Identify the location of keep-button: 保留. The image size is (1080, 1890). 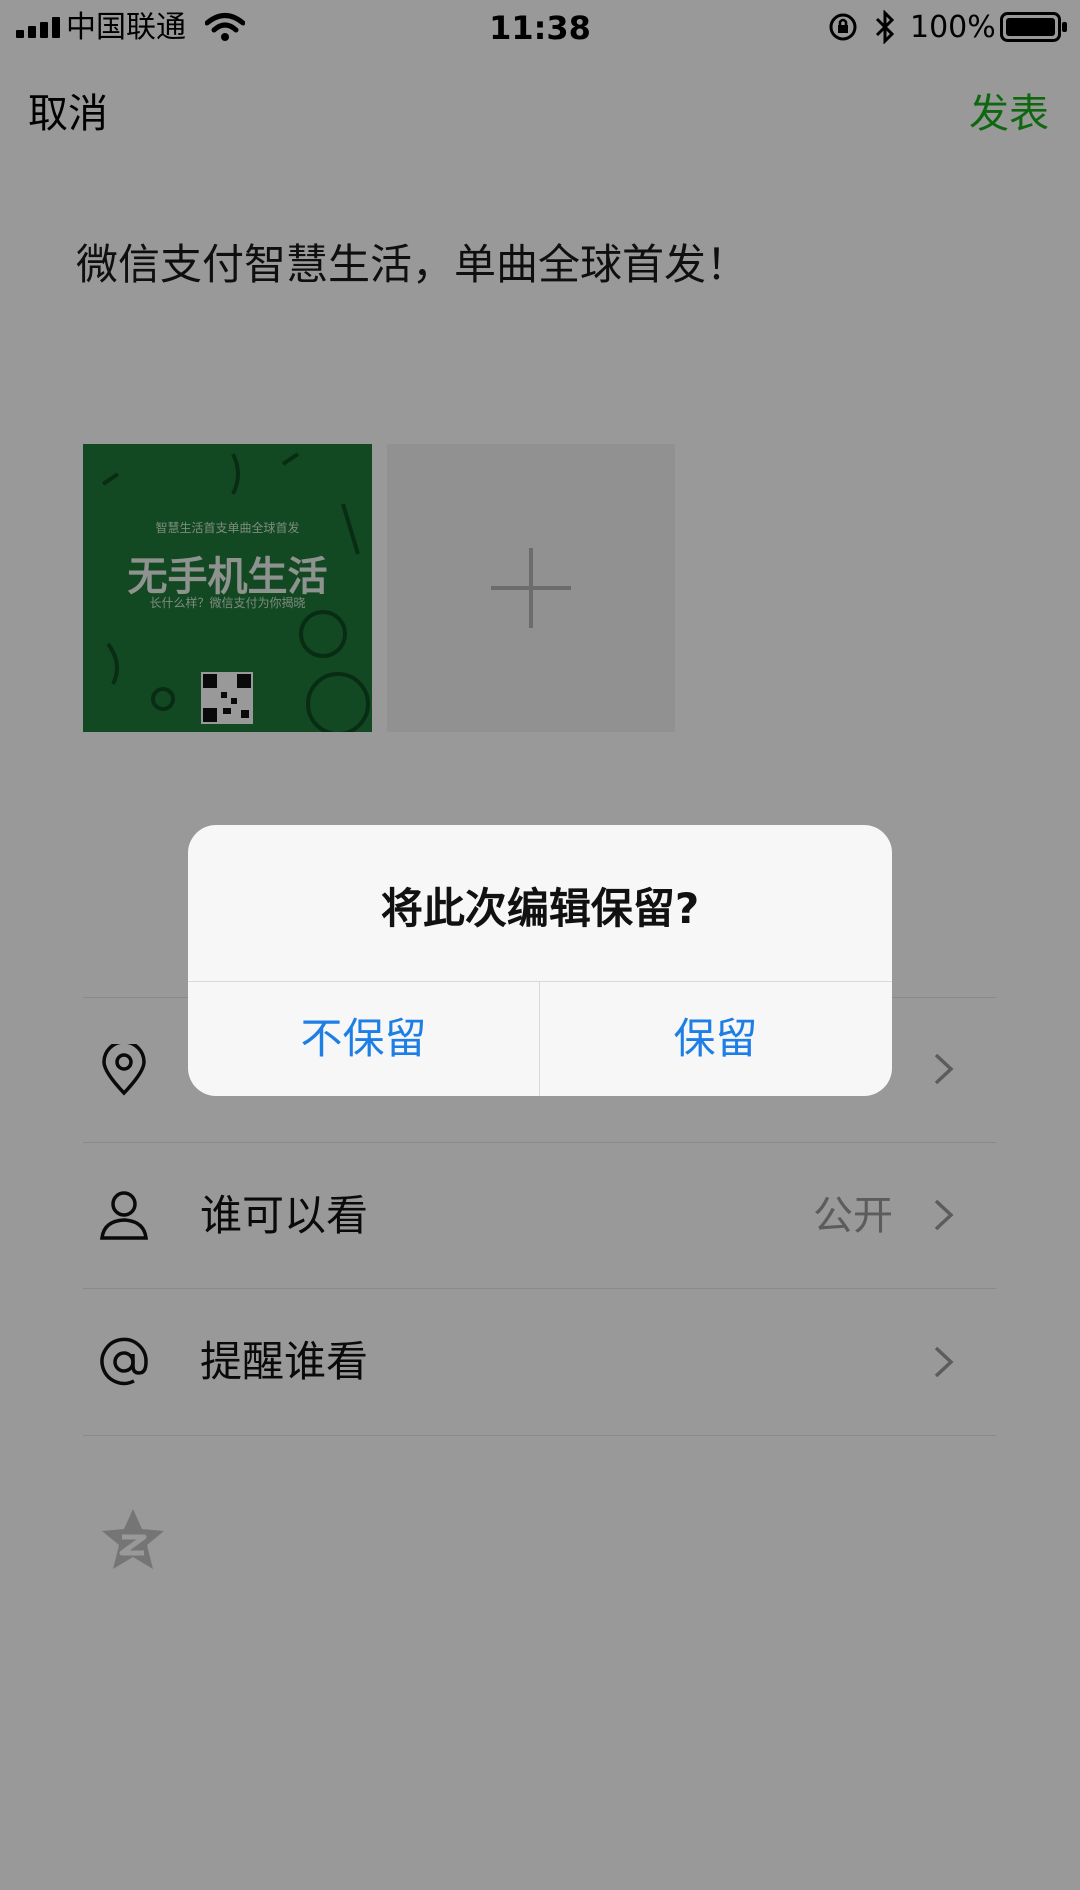
(715, 1039).